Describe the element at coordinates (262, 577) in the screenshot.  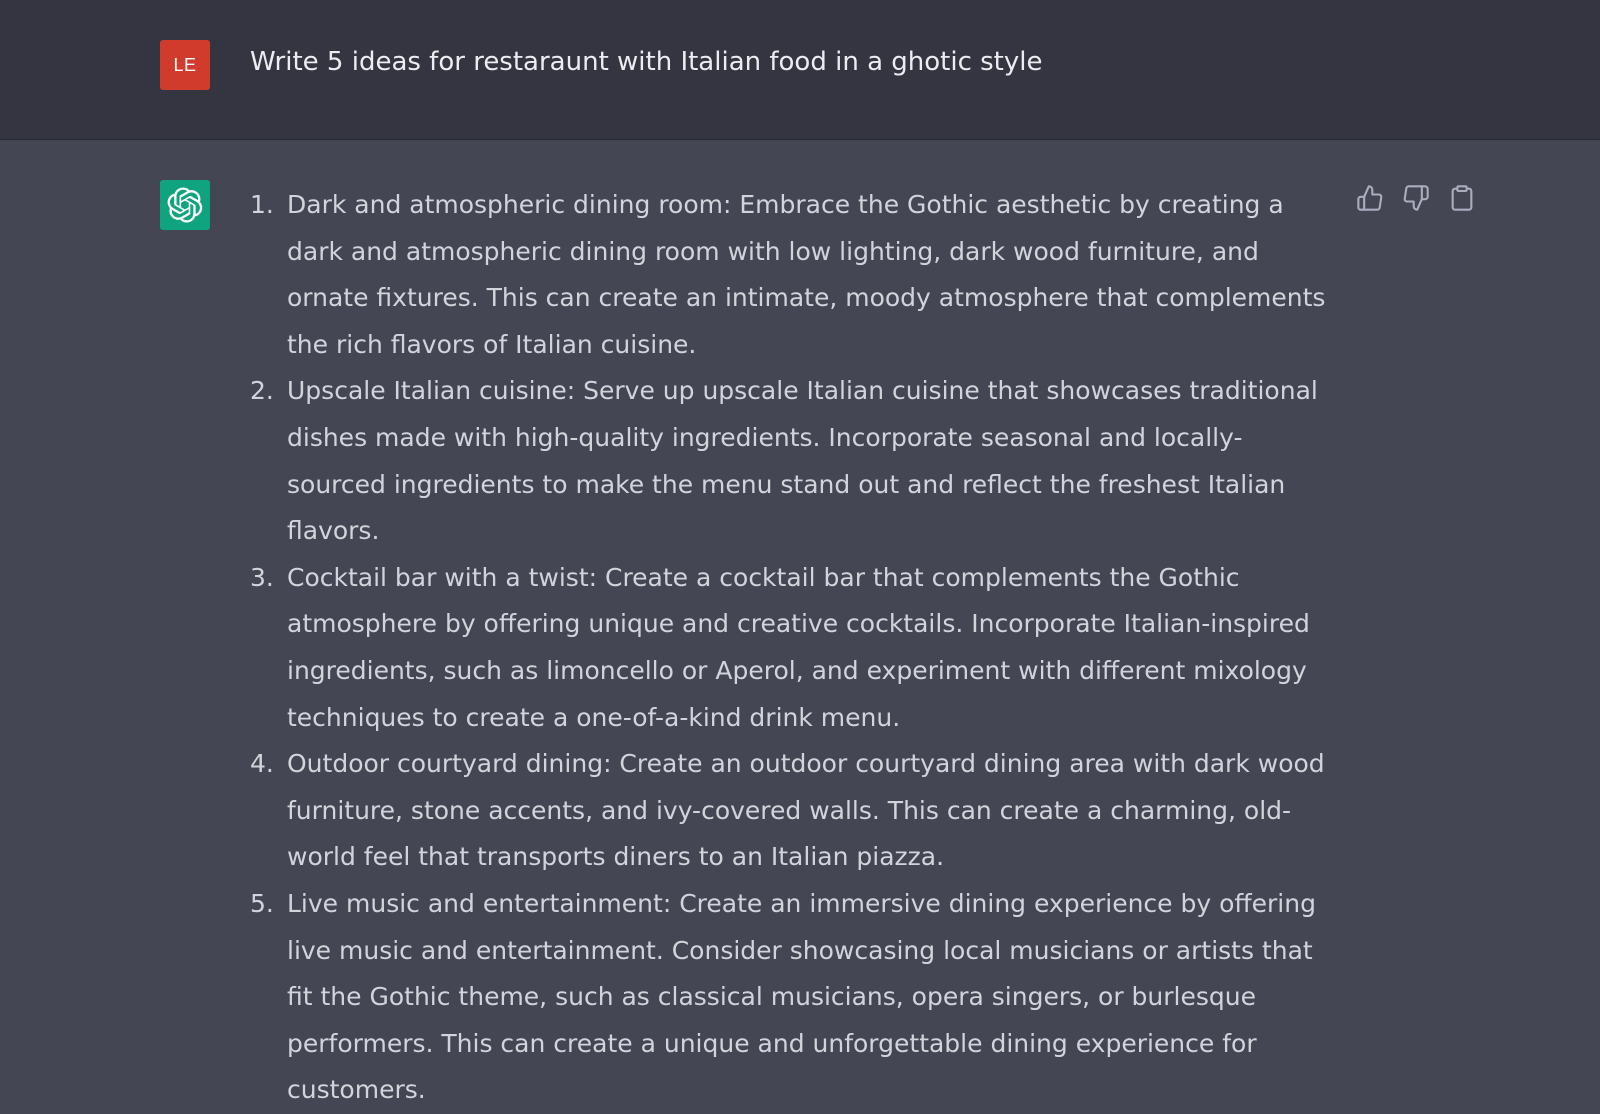
I see `list-item-number: 3.` at that location.